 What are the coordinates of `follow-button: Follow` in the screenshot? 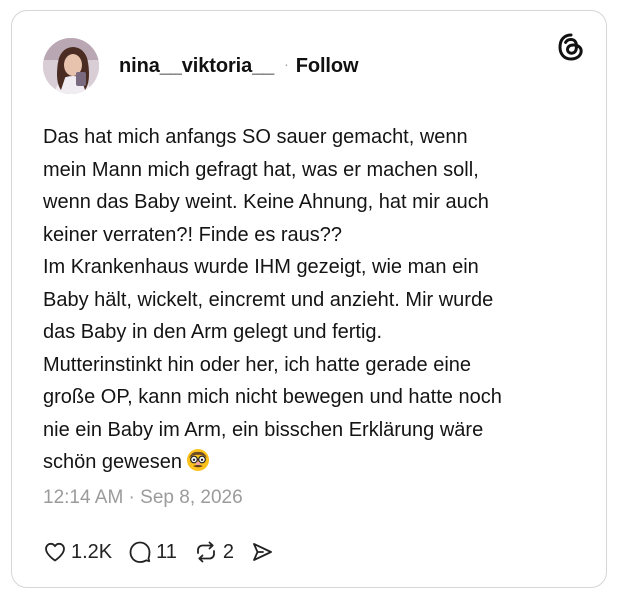 It's located at (327, 66).